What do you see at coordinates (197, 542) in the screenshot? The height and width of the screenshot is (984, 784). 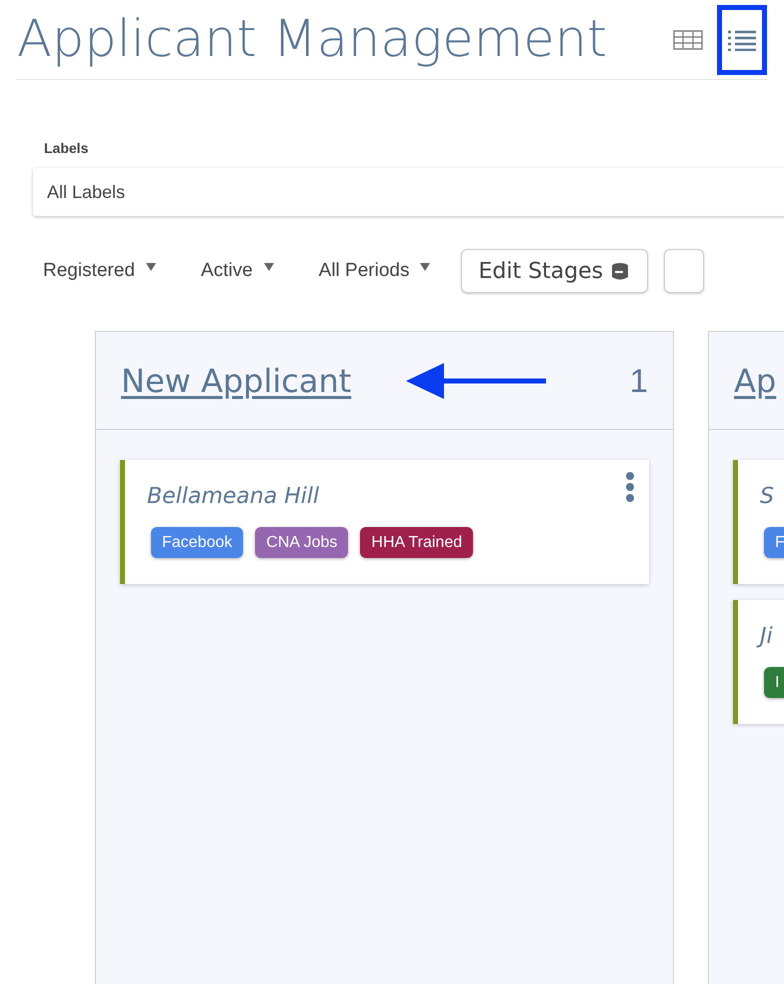 I see `label-tag: Facebook` at bounding box center [197, 542].